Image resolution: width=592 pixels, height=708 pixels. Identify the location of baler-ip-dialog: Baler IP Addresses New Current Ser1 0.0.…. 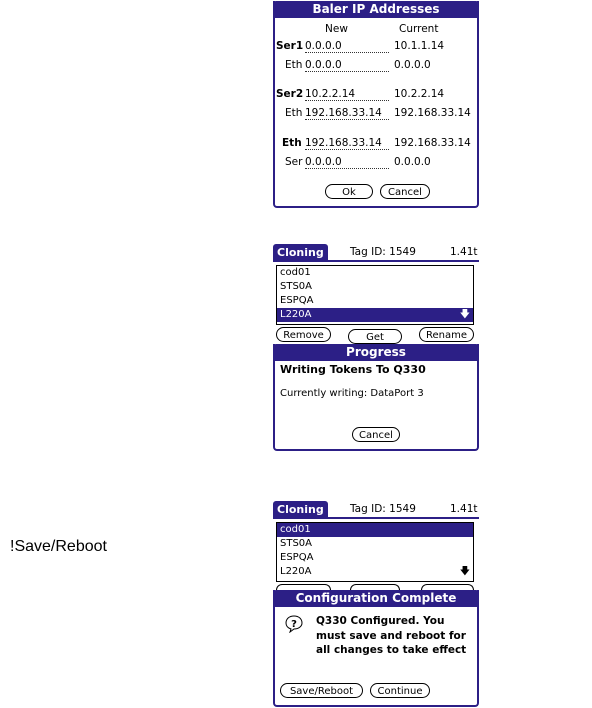
(376, 104).